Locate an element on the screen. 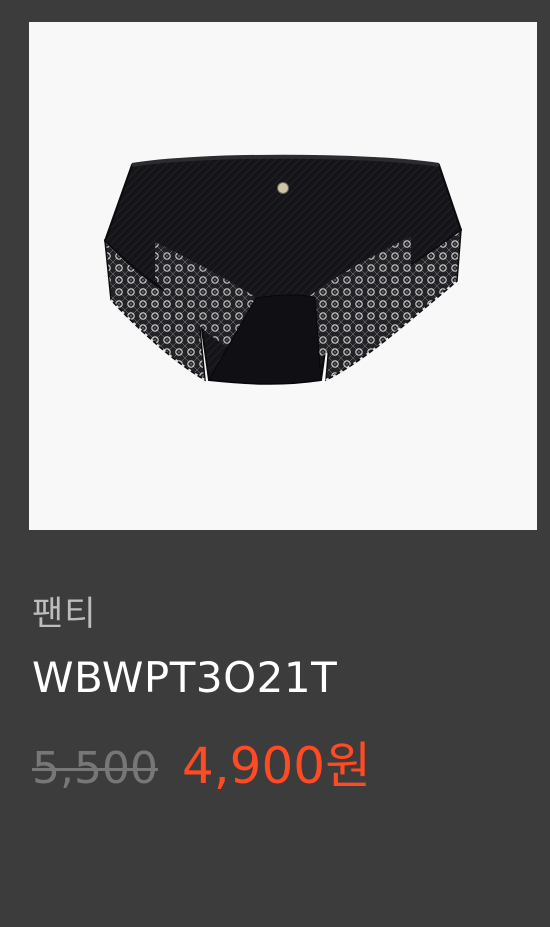  original-price: 5,500 is located at coordinates (95, 768).